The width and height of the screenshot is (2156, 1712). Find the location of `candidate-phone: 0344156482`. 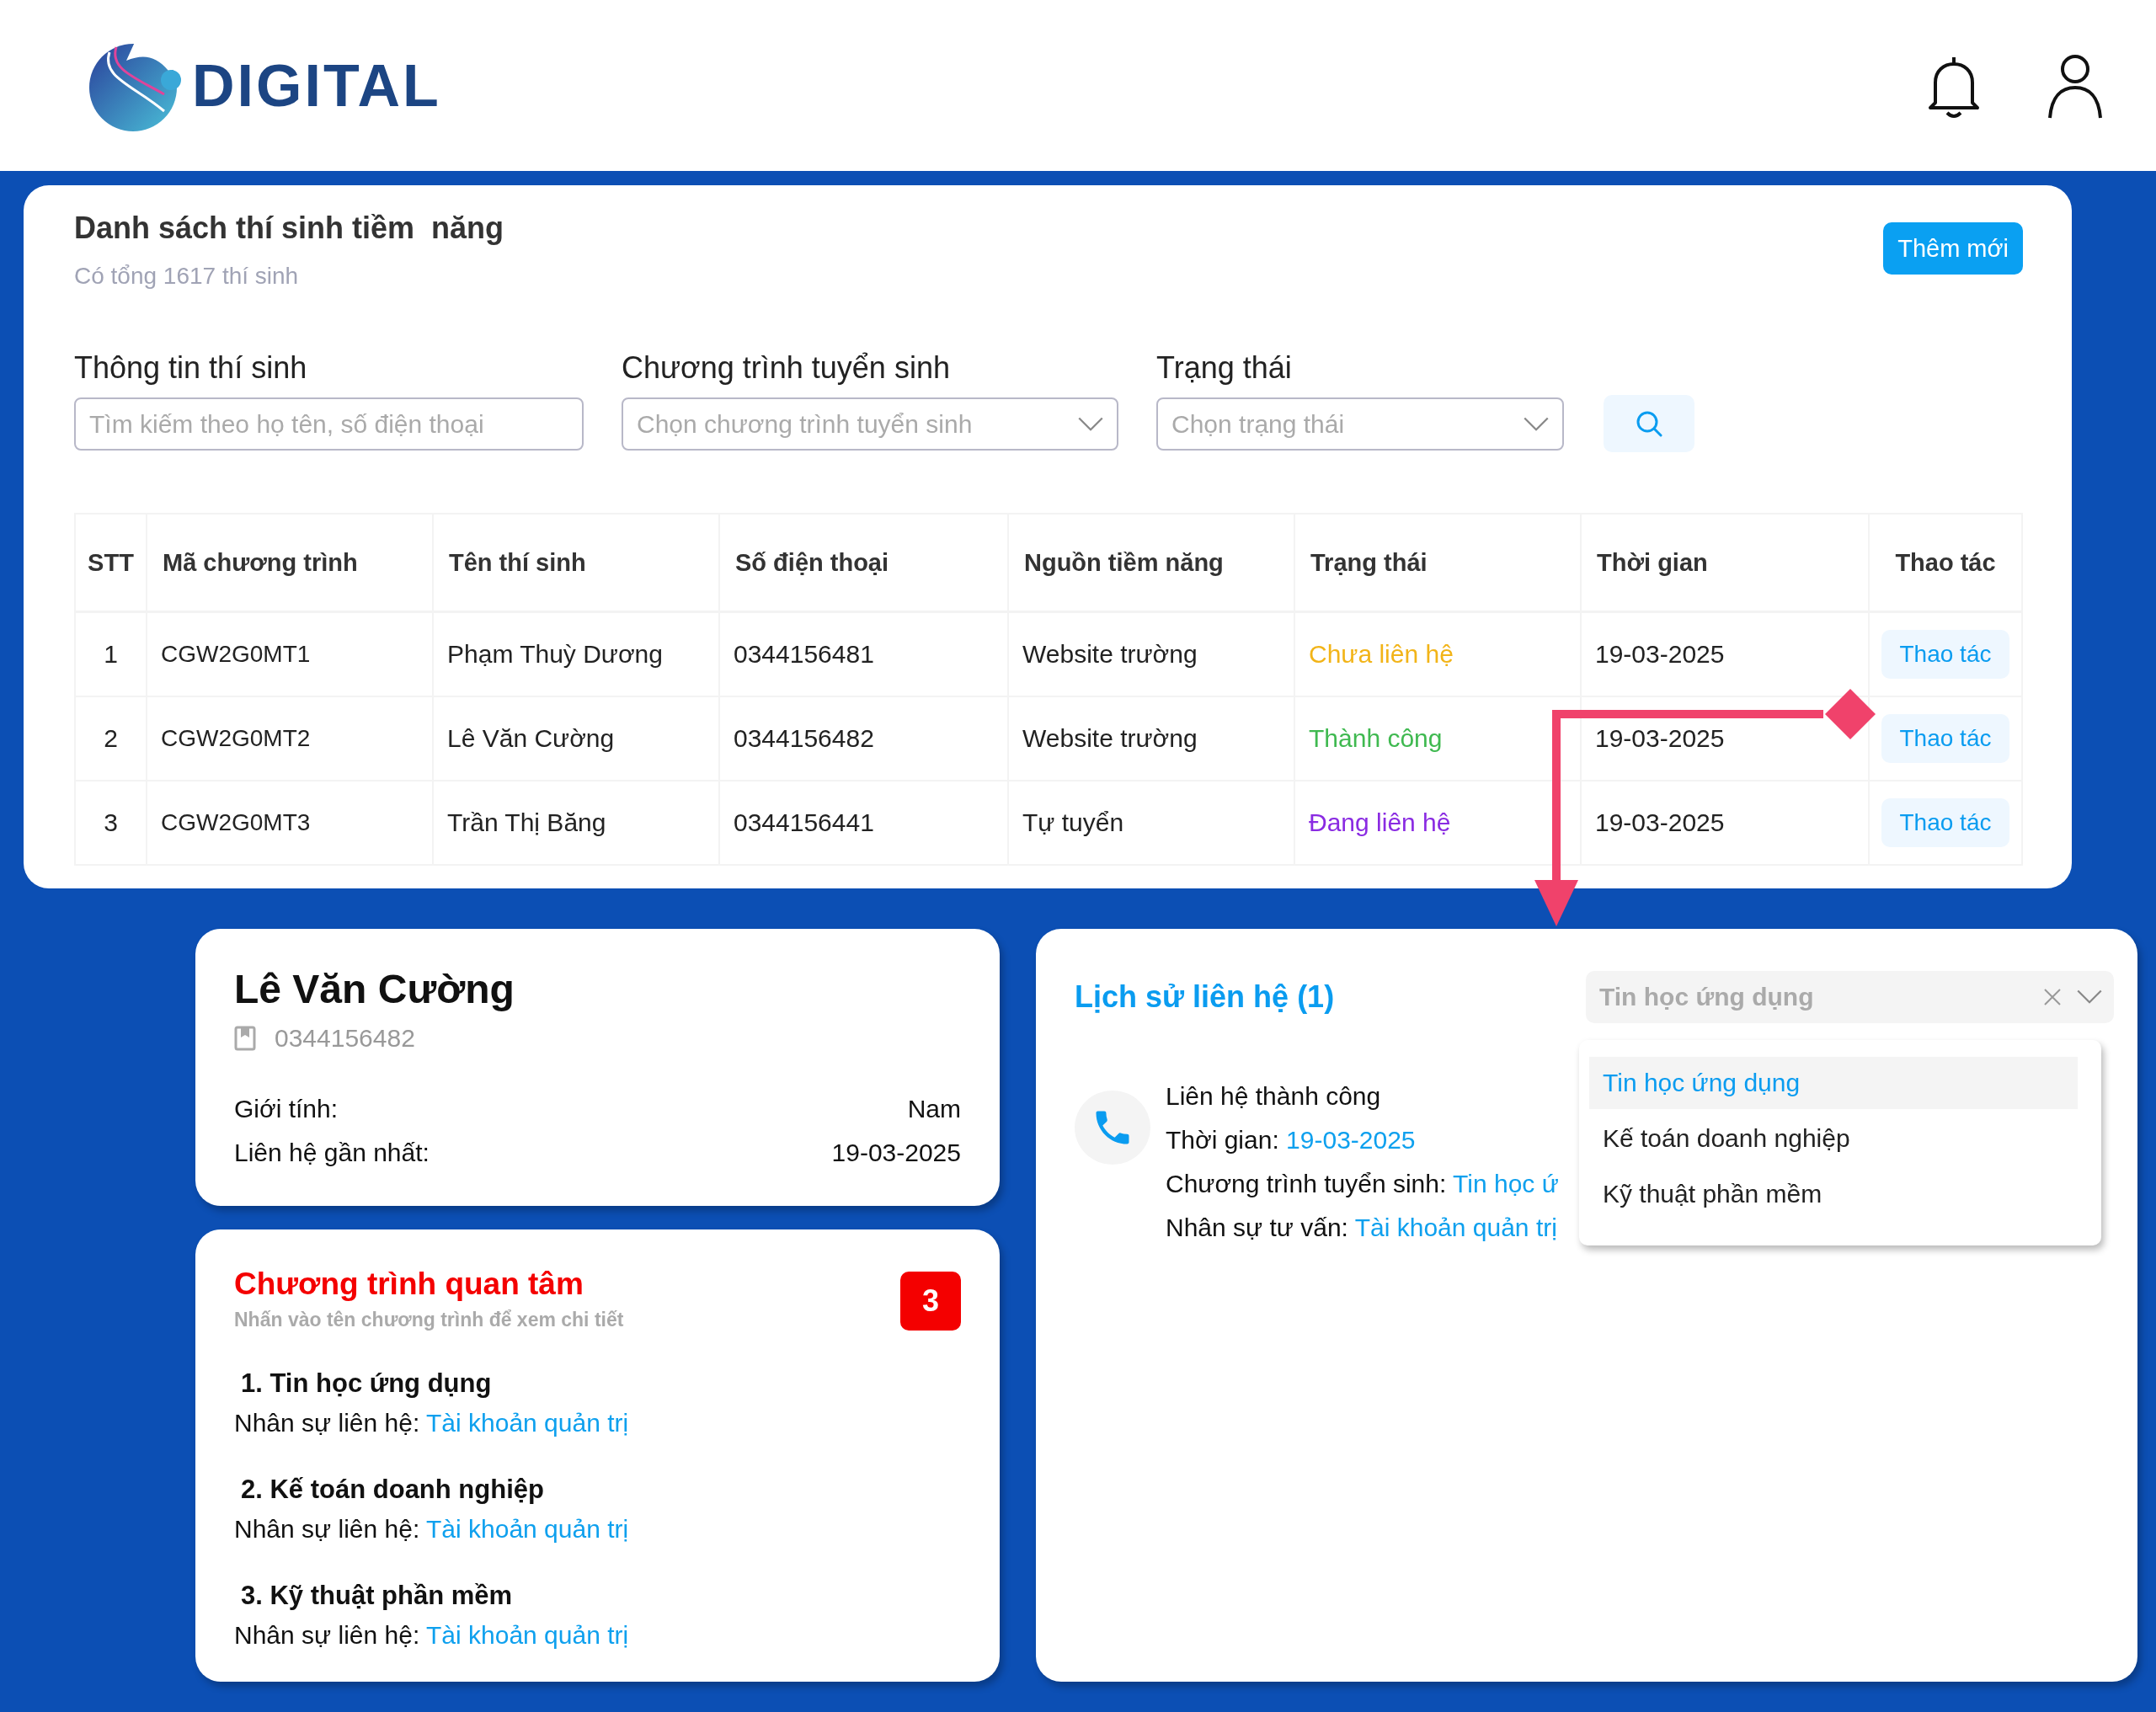

candidate-phone: 0344156482 is located at coordinates (345, 1038).